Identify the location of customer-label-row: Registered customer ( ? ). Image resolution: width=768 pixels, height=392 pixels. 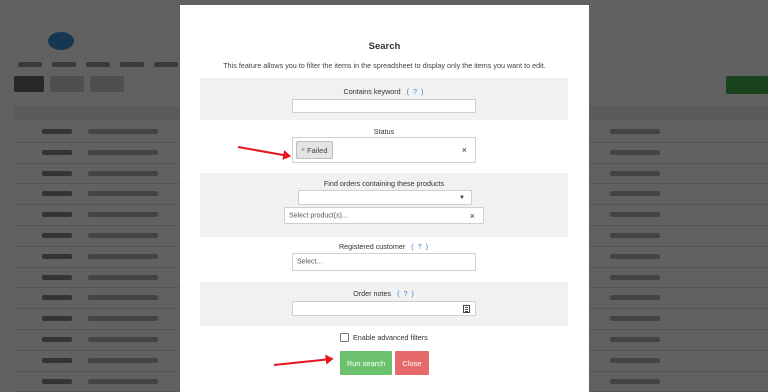
(384, 246).